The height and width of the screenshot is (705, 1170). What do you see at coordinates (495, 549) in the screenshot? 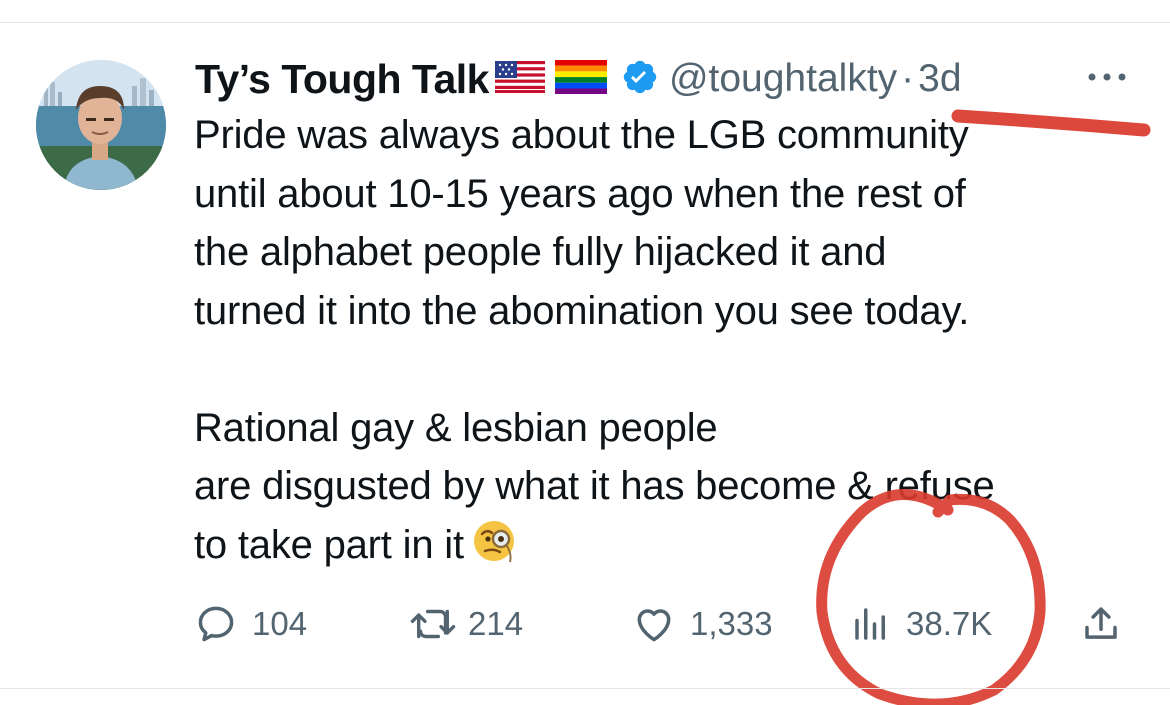
I see `monocle-face-emoji-icon` at bounding box center [495, 549].